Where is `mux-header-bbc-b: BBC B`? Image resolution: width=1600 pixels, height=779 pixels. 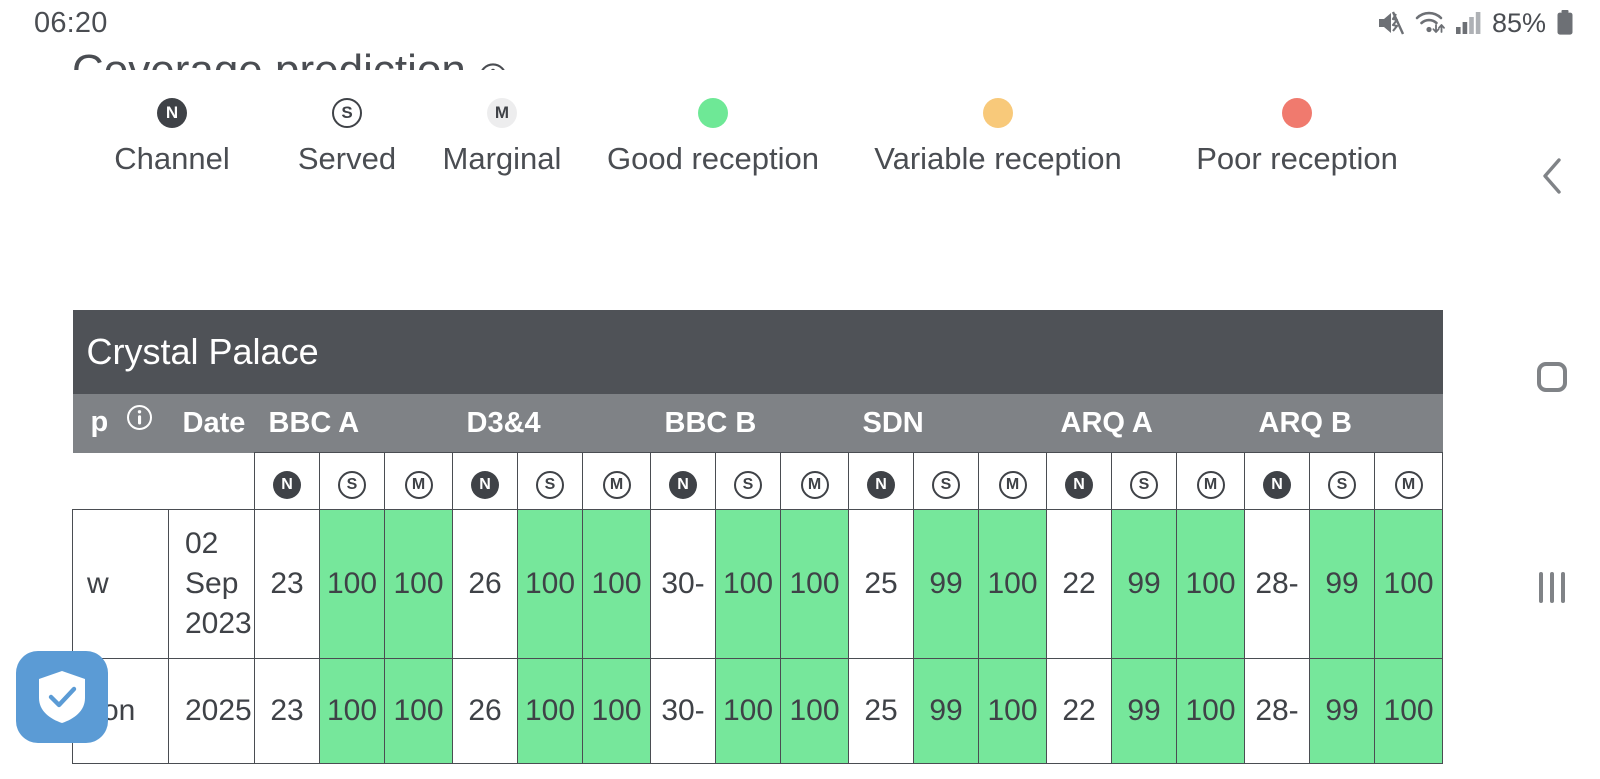 mux-header-bbc-b: BBC B is located at coordinates (749, 423).